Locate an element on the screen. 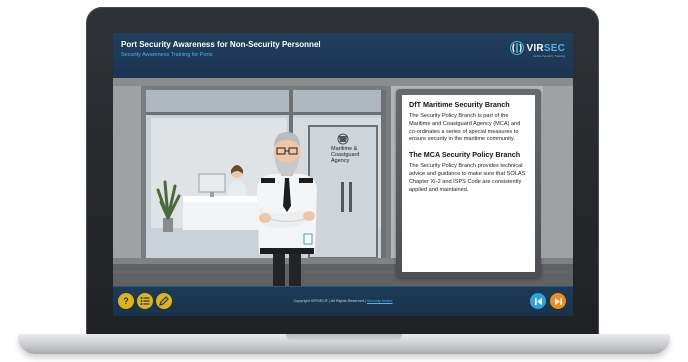 The height and width of the screenshot is (362, 688). next-button is located at coordinates (558, 301).